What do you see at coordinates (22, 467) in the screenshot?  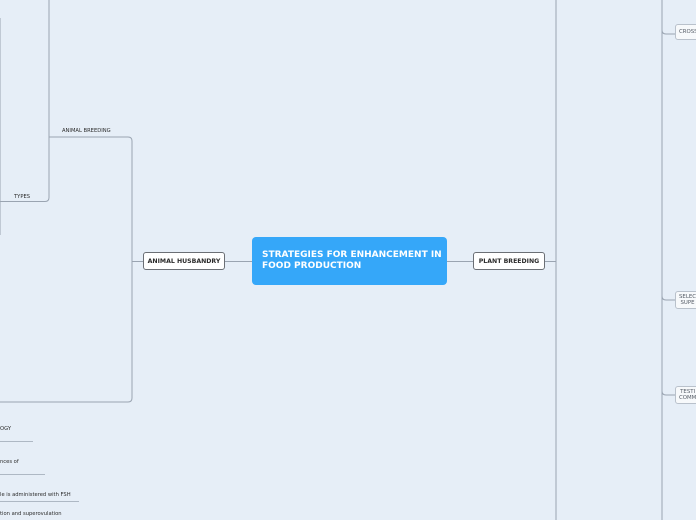 I see `nces-of-fragment: nces of` at bounding box center [22, 467].